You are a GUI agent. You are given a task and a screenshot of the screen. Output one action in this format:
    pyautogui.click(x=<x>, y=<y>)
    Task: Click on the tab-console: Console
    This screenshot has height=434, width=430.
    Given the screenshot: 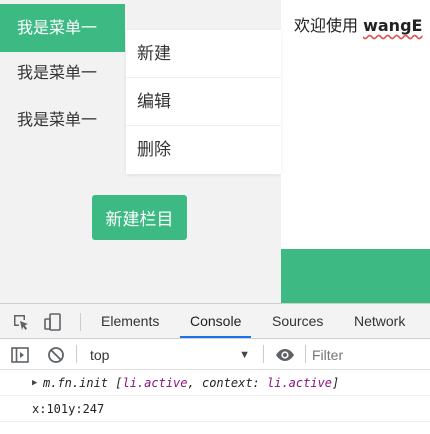 What is the action you would take?
    pyautogui.click(x=216, y=321)
    